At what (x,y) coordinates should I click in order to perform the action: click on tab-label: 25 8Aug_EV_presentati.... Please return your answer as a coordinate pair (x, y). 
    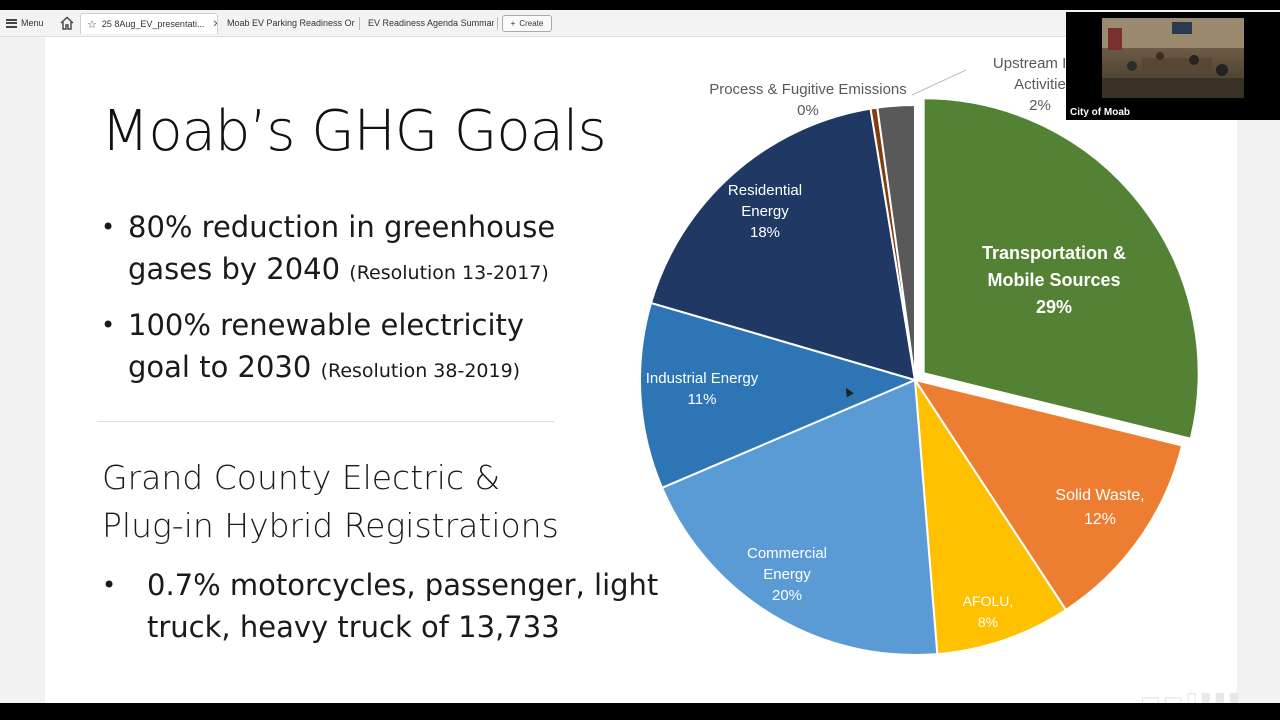
    Looking at the image, I should click on (153, 24).